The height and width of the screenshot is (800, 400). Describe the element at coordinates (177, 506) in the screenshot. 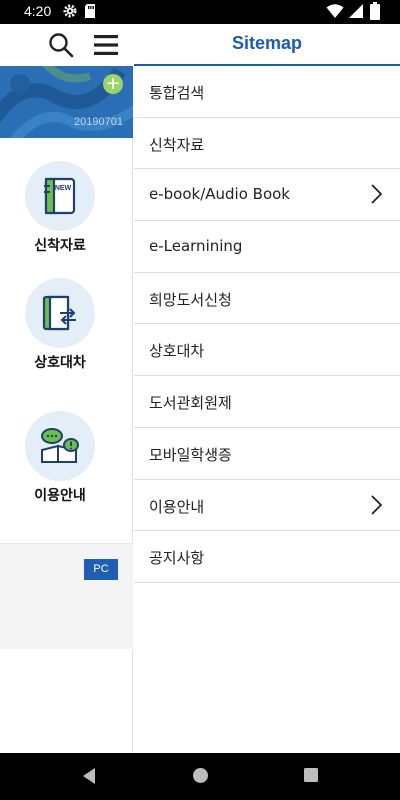

I see `sitemap-item-label: 이용안내` at that location.